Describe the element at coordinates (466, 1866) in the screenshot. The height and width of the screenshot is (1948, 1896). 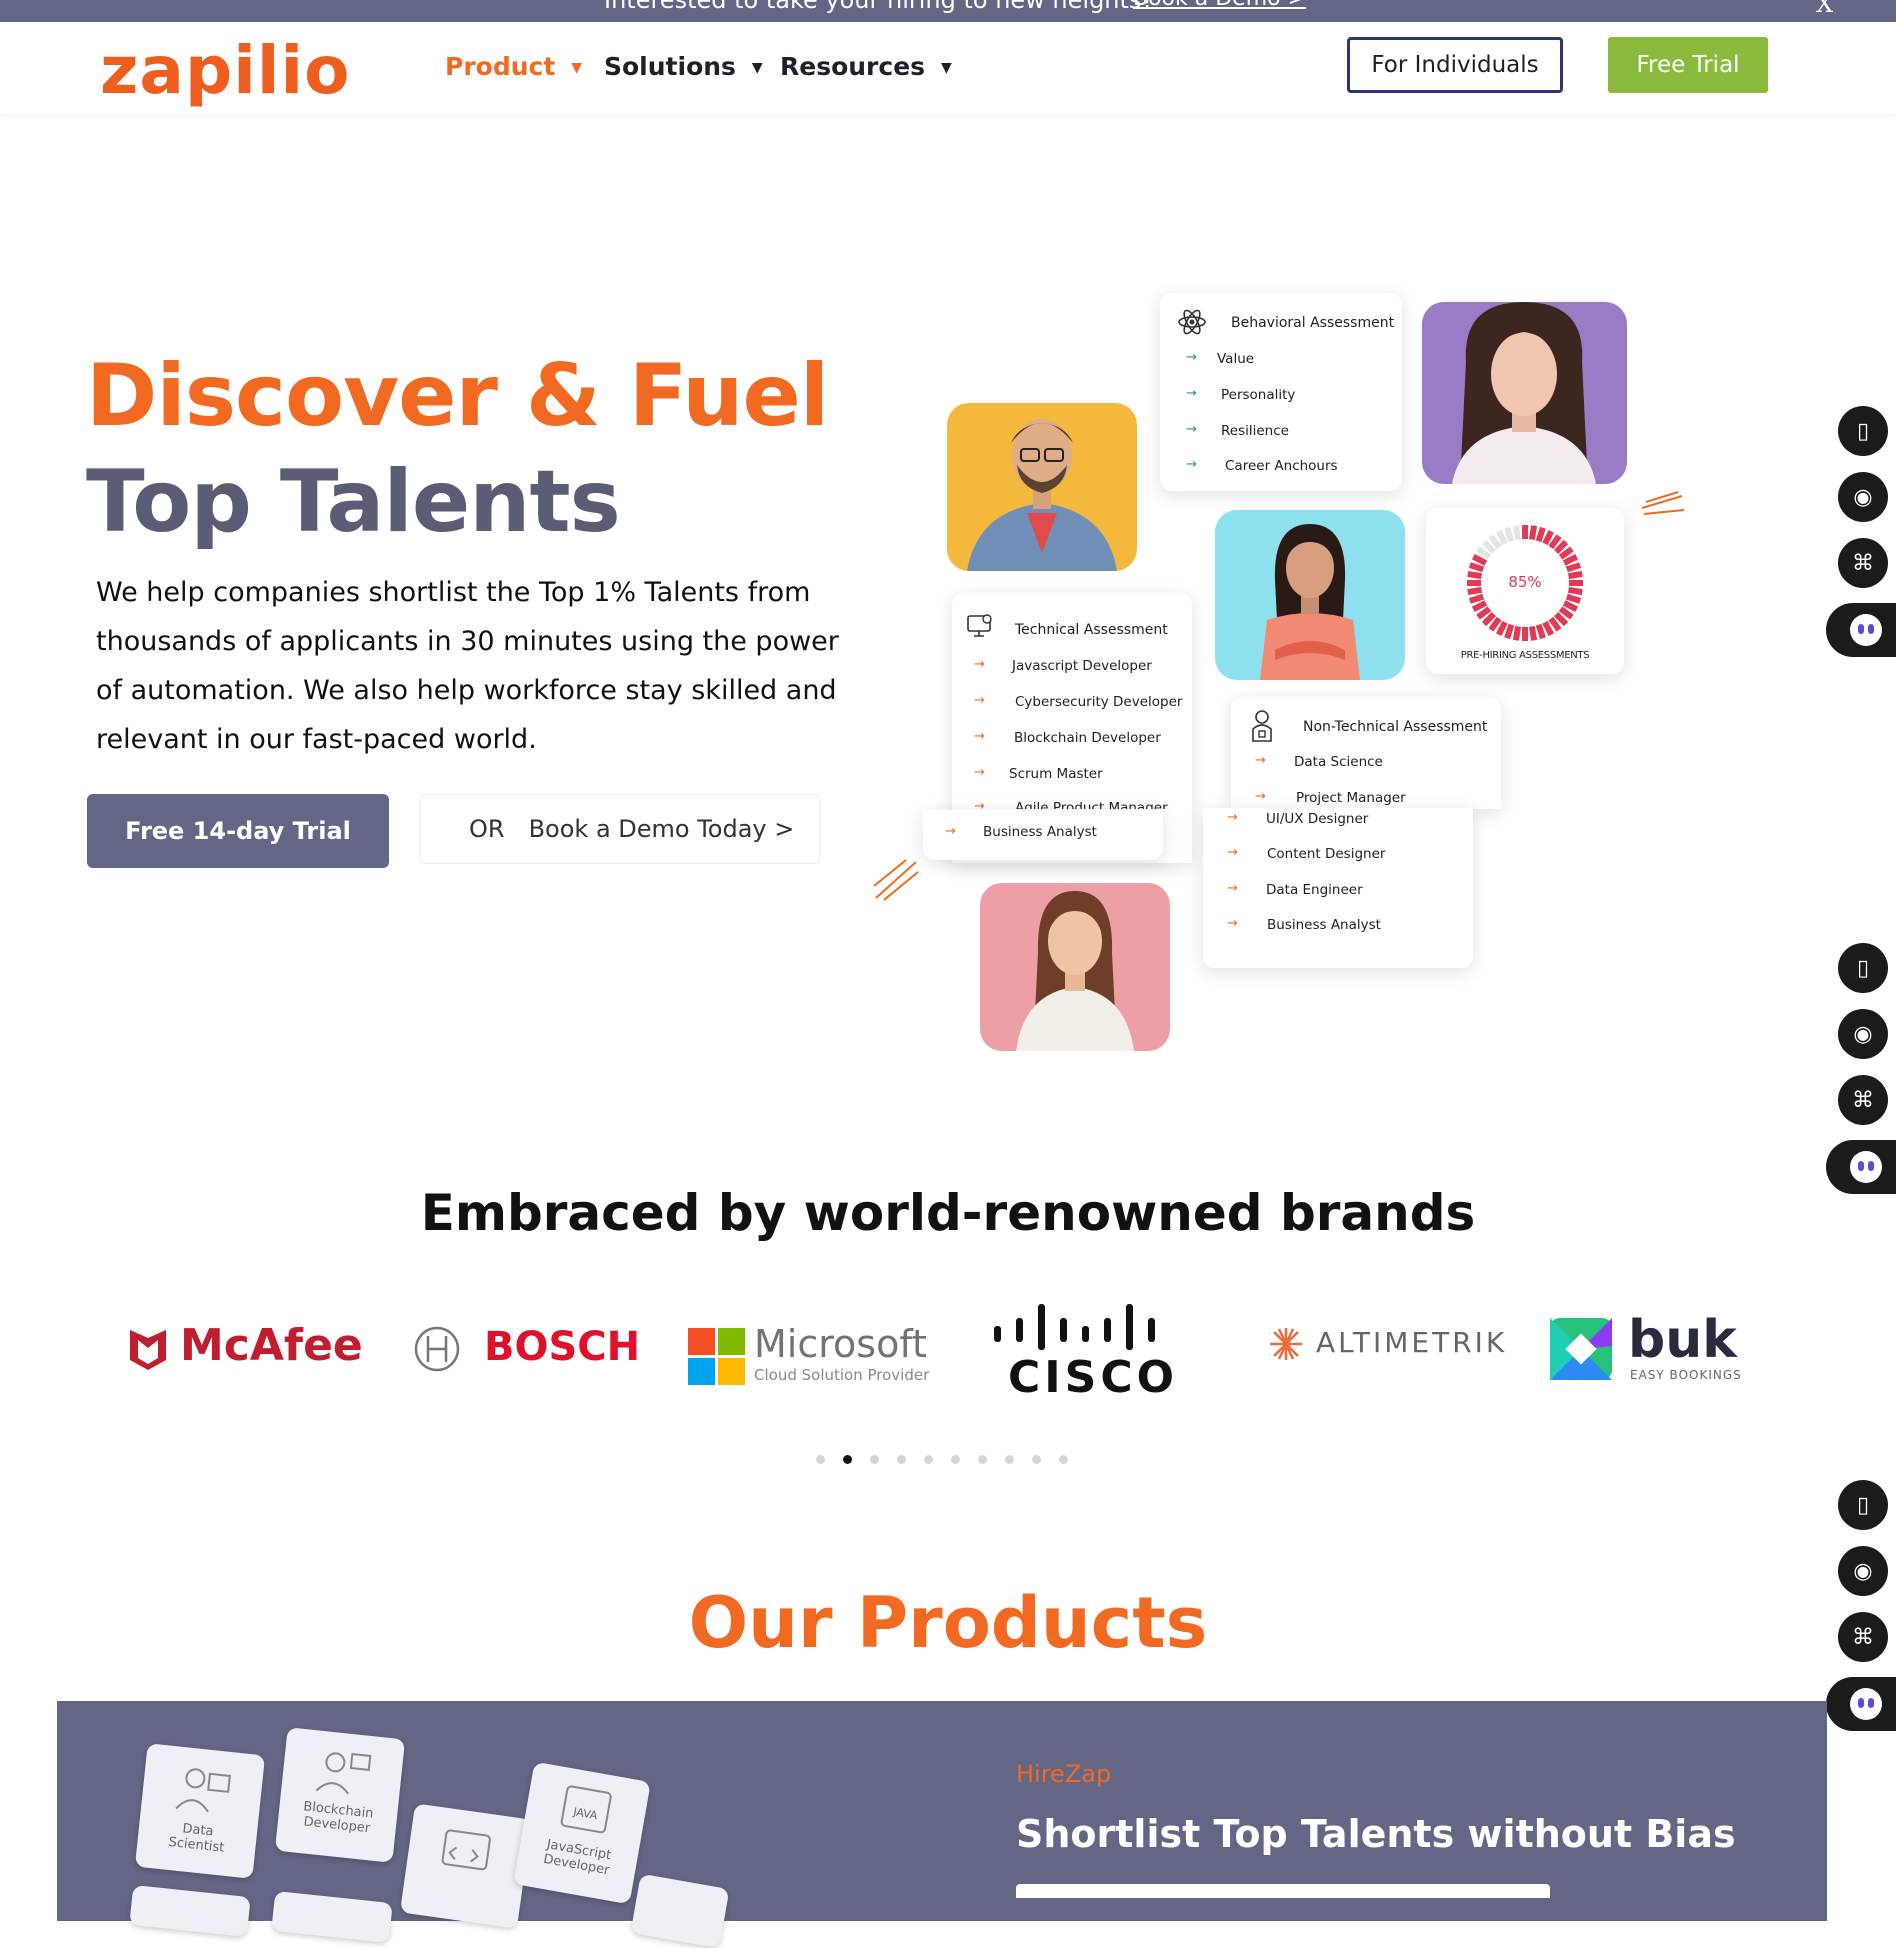
I see `tile-code` at that location.